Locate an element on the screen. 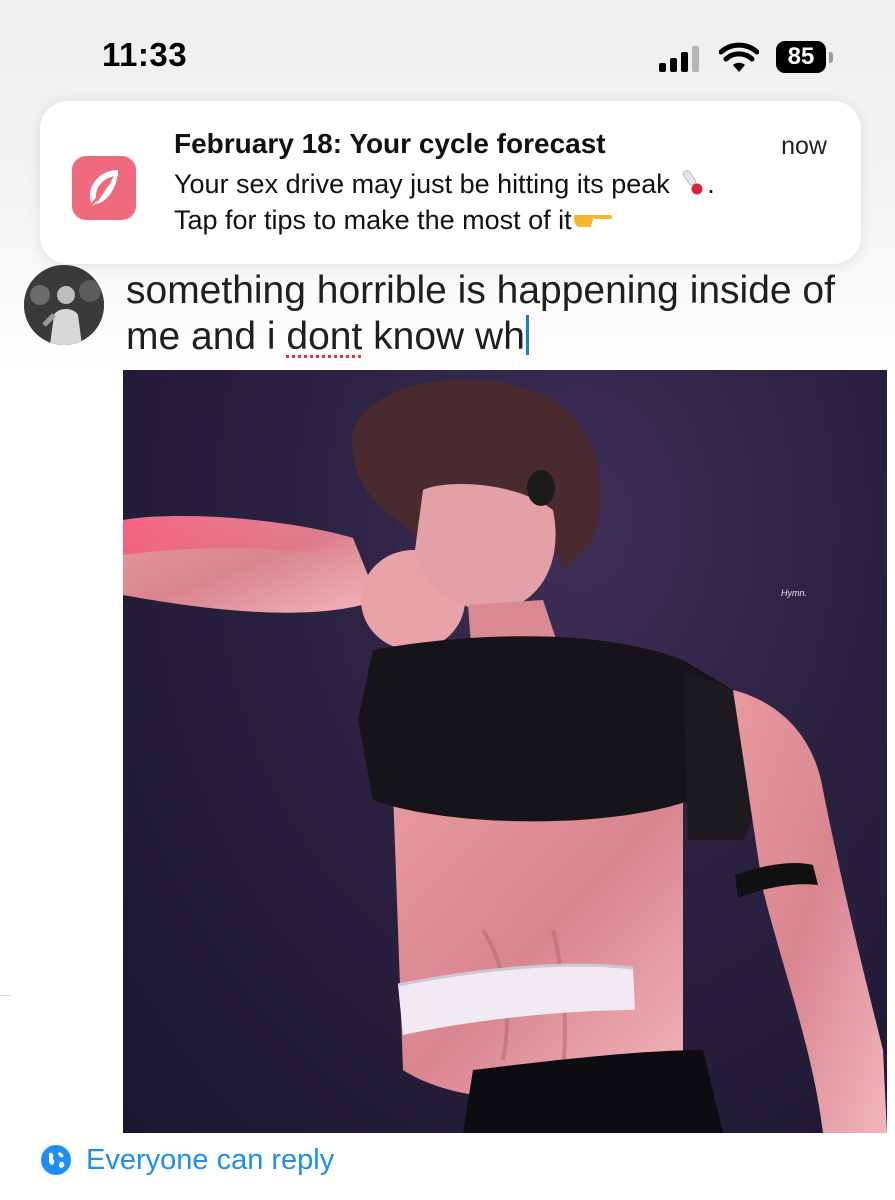 The width and height of the screenshot is (895, 1200). text-cursor is located at coordinates (527, 335).